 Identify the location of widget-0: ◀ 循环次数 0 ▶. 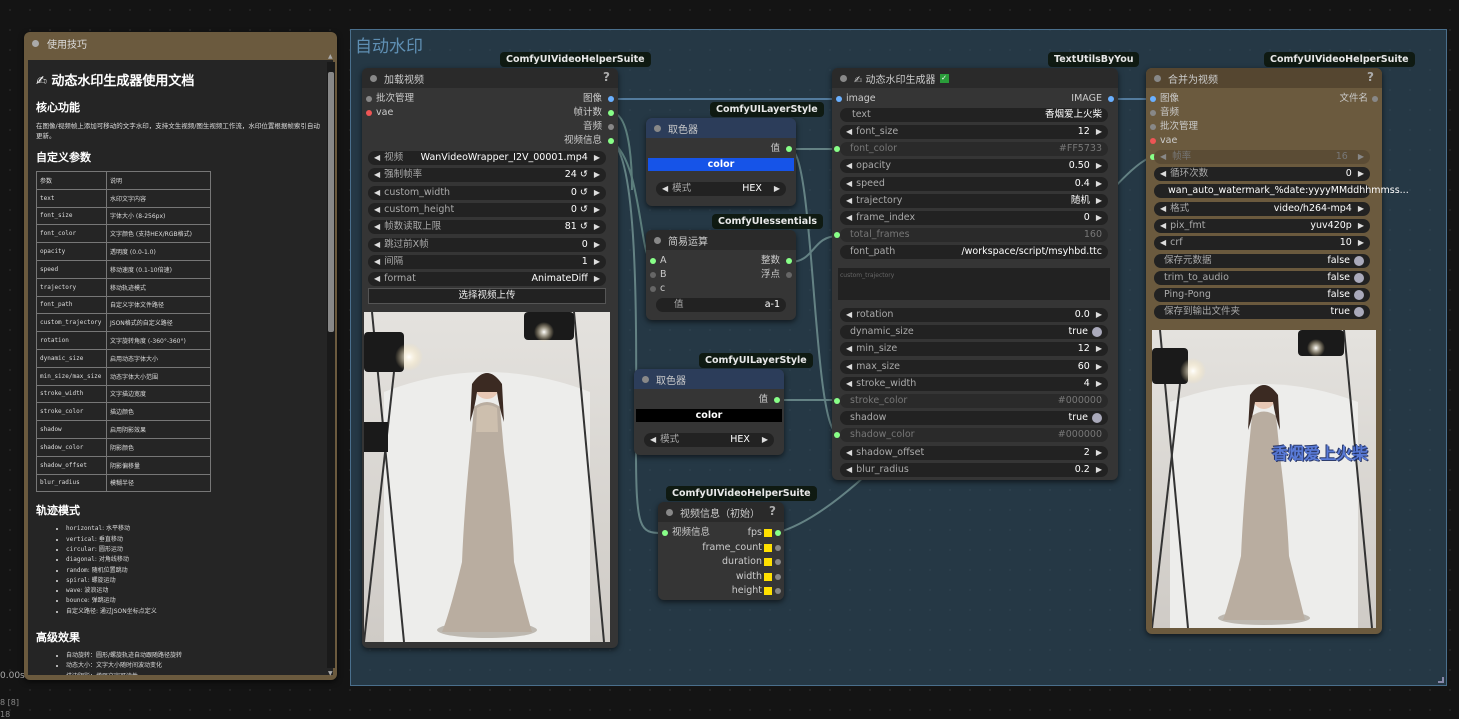
(1262, 174).